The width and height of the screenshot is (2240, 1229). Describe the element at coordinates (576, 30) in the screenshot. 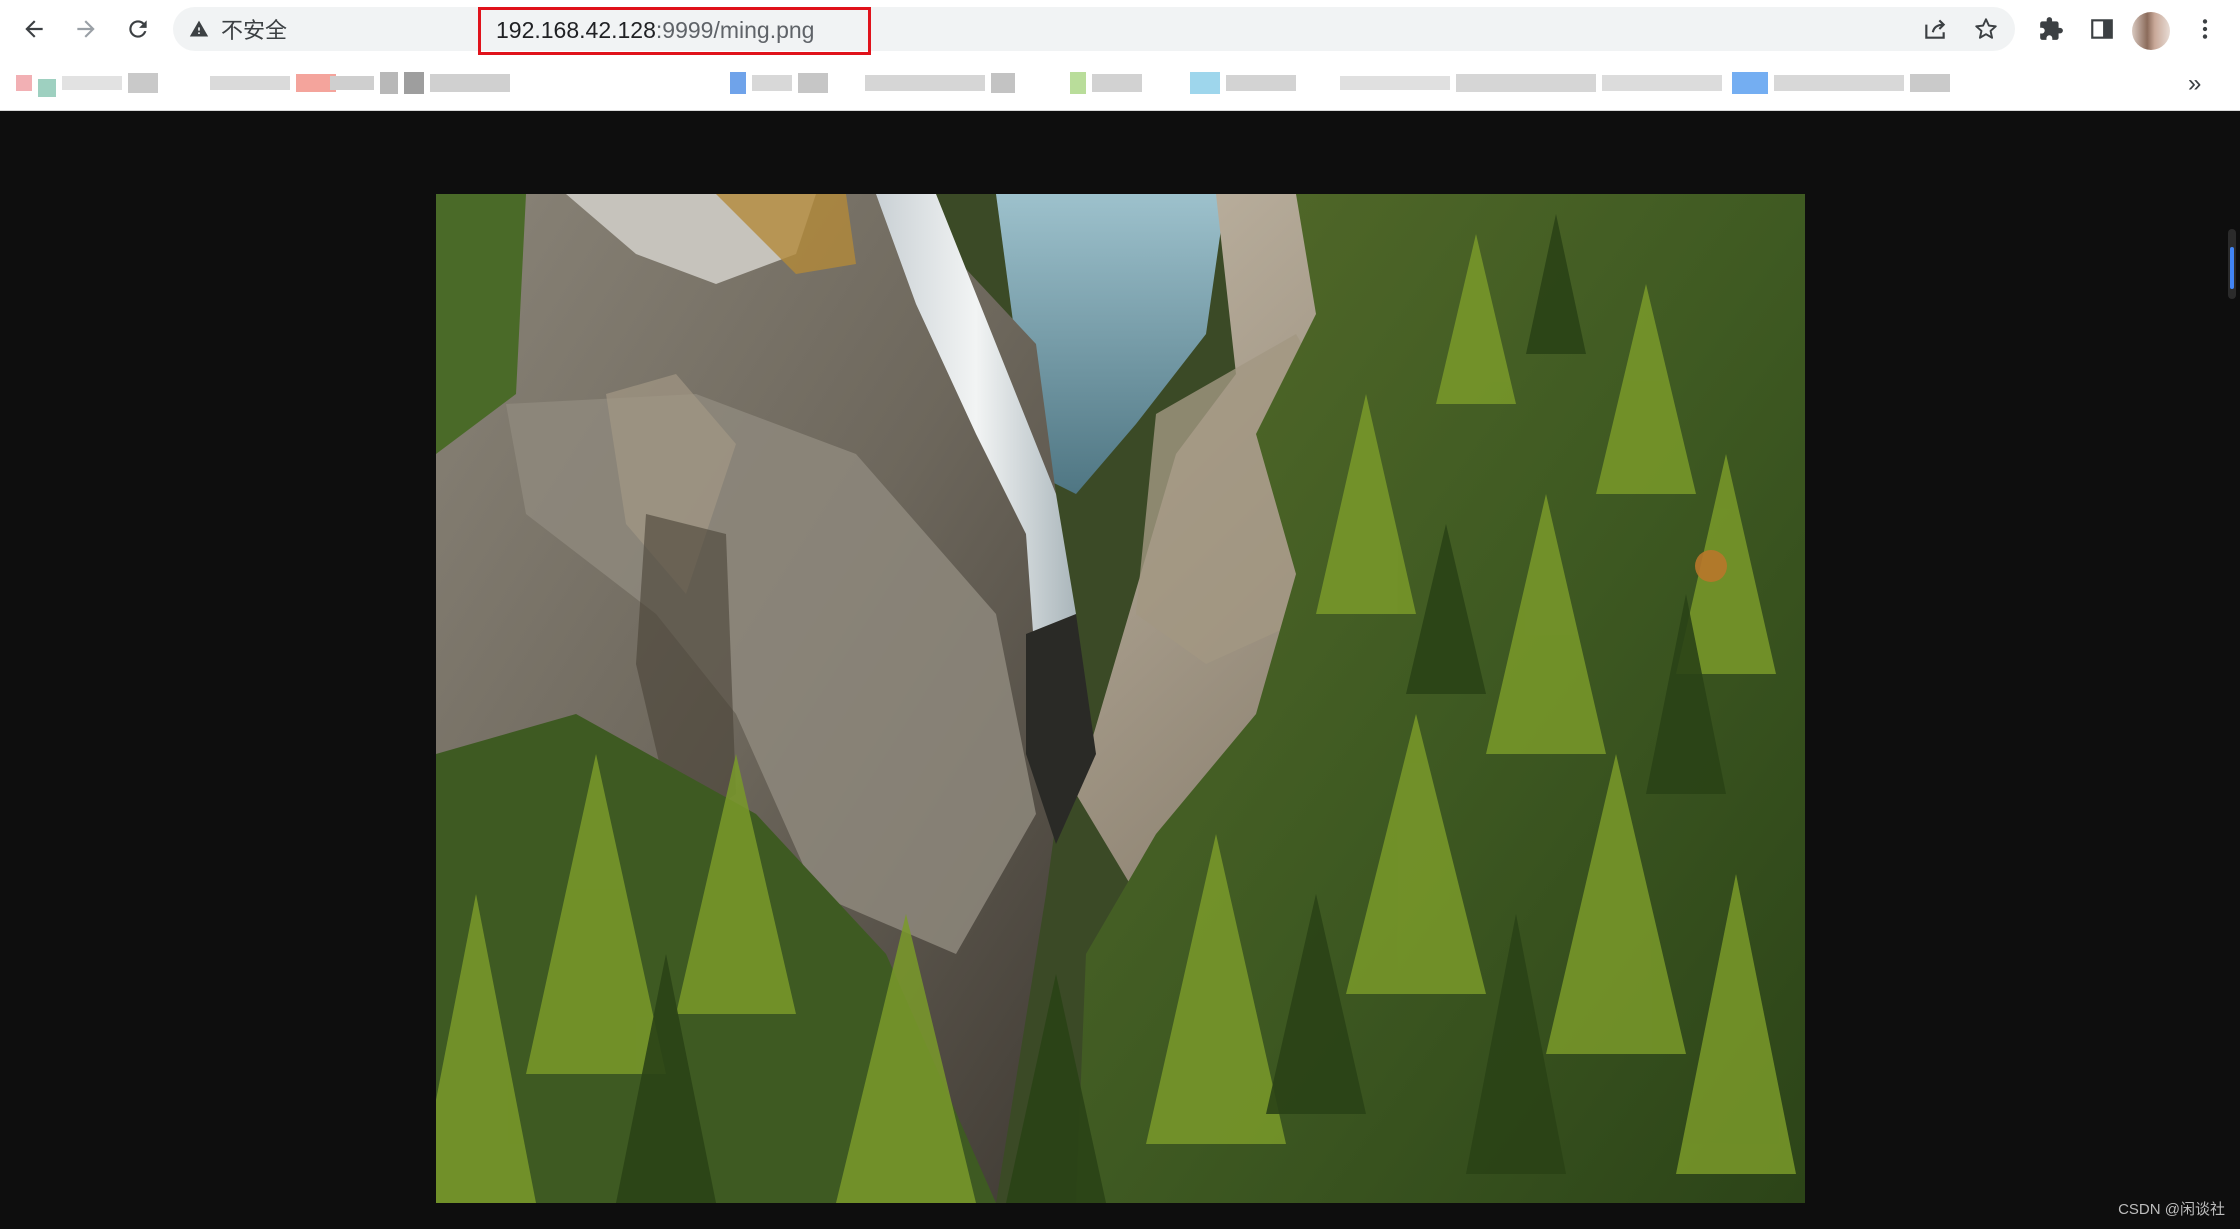

I see `url-host: 192.168.42.128` at that location.